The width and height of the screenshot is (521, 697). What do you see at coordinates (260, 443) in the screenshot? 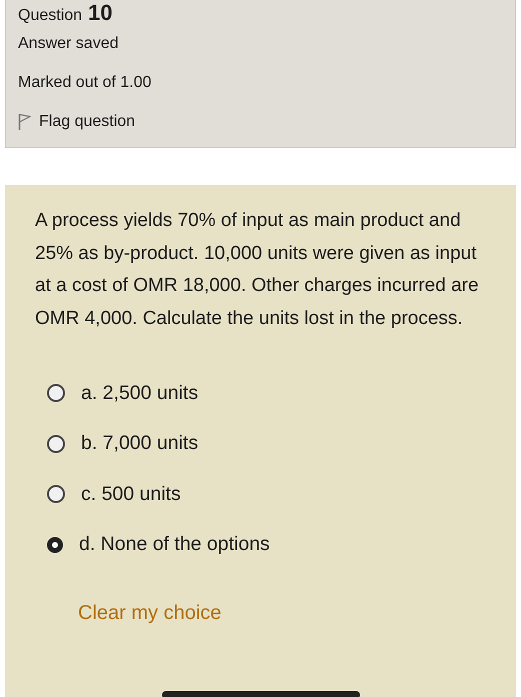
I see `answer-option: b. 7,000 units` at bounding box center [260, 443].